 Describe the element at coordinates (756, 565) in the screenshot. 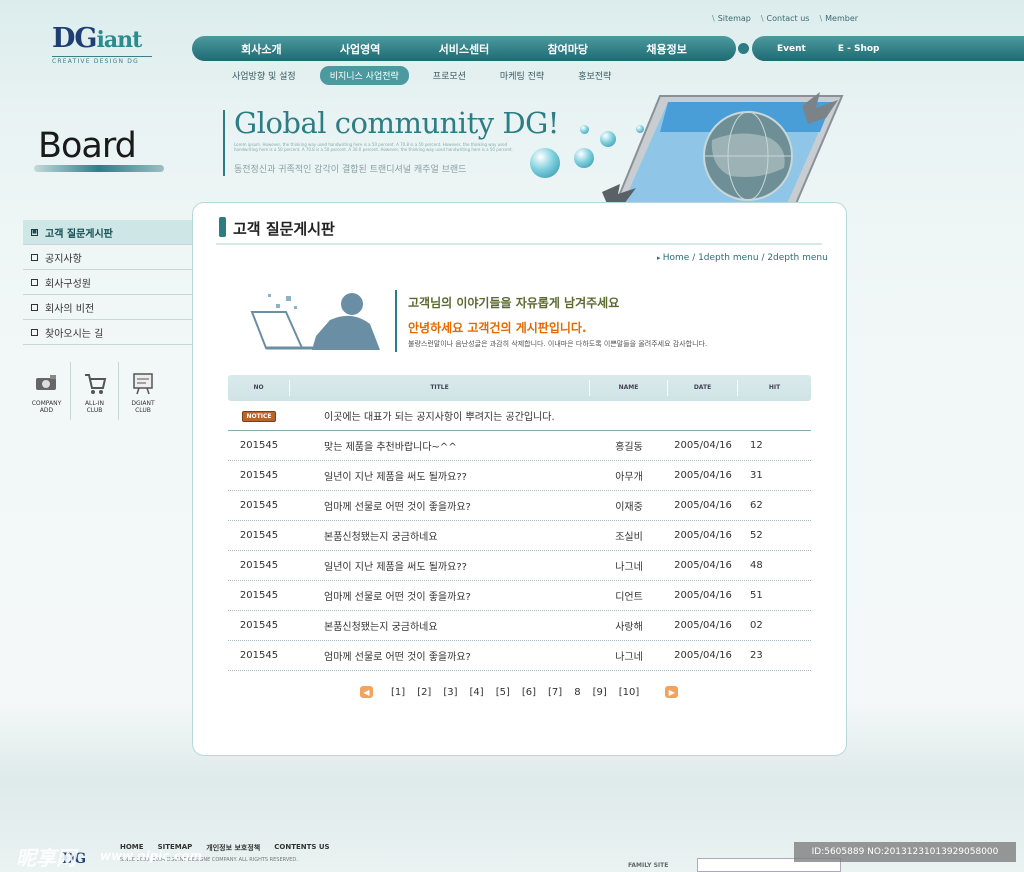

I see `row-hit: 48` at that location.